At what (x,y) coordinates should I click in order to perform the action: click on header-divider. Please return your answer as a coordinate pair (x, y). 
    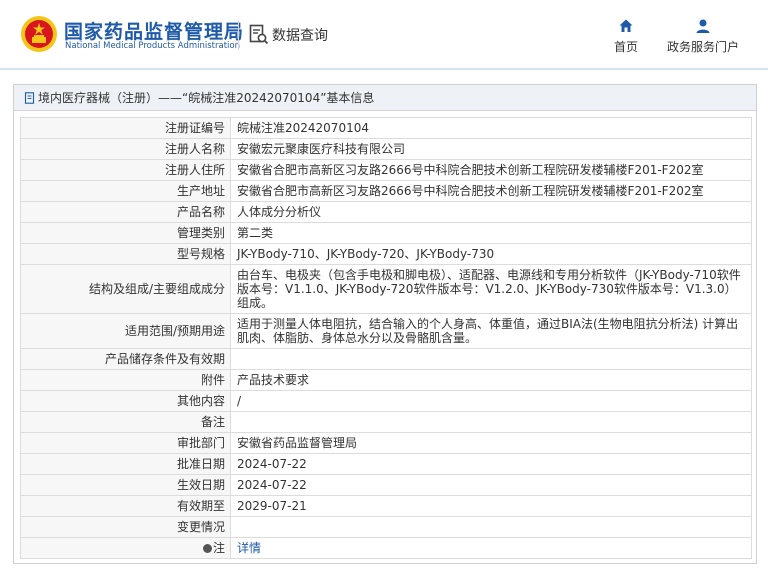
    Looking at the image, I should click on (238, 35).